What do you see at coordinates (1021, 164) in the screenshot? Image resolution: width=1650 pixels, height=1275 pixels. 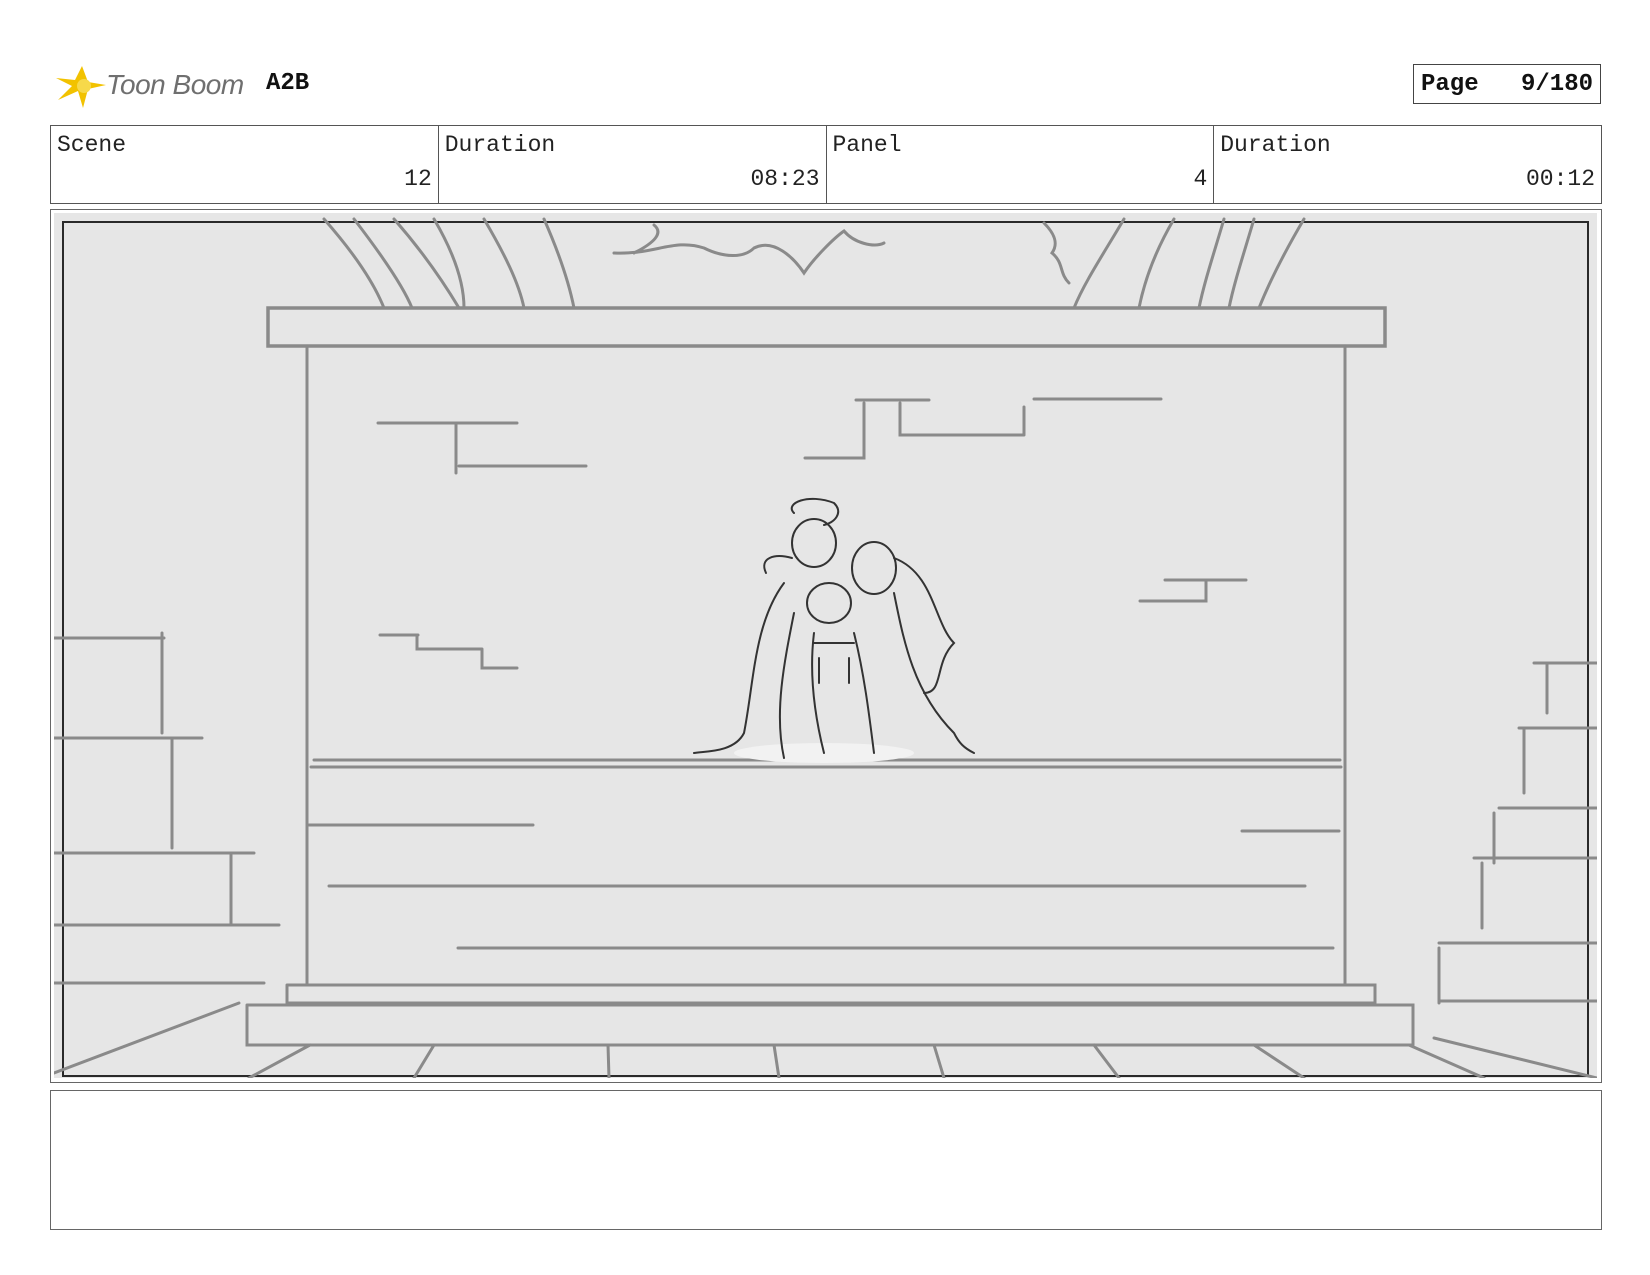 I see `panel-cell: Panel 4` at bounding box center [1021, 164].